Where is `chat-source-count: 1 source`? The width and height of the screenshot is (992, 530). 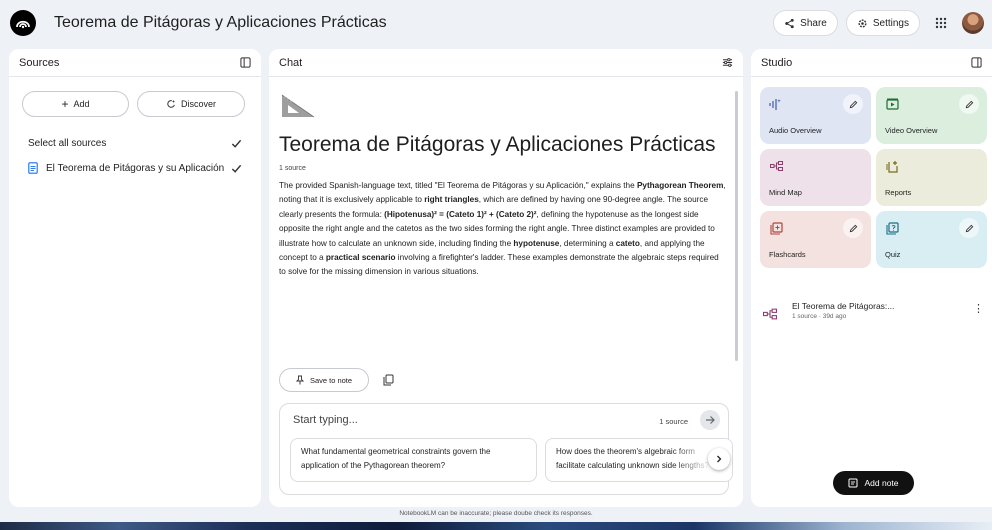 chat-source-count: 1 source is located at coordinates (292, 168).